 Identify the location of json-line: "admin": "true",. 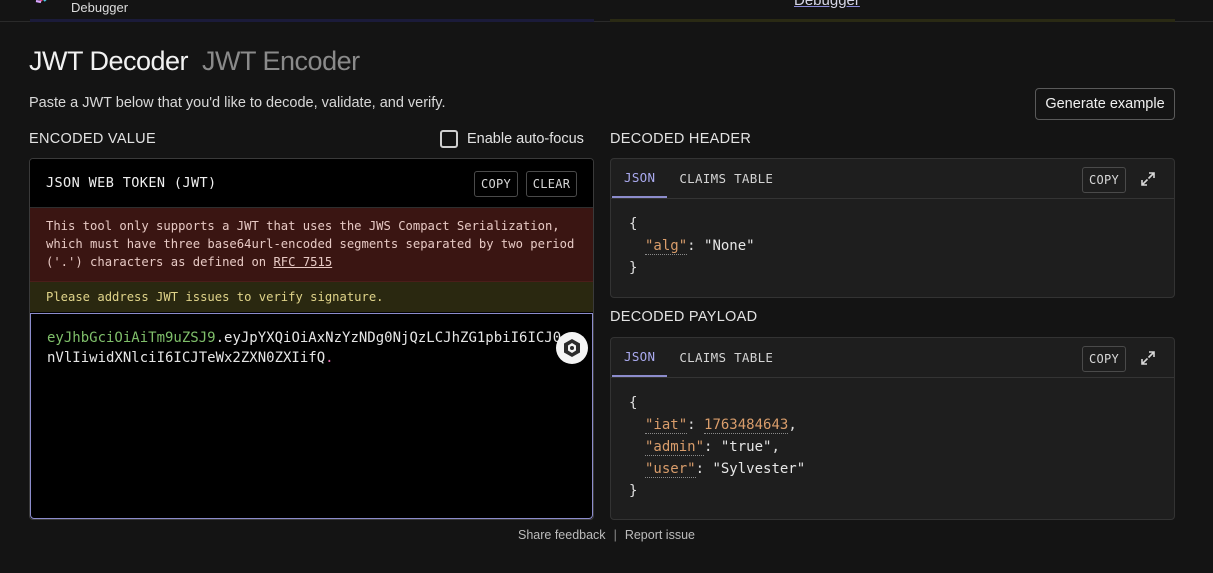
(712, 447).